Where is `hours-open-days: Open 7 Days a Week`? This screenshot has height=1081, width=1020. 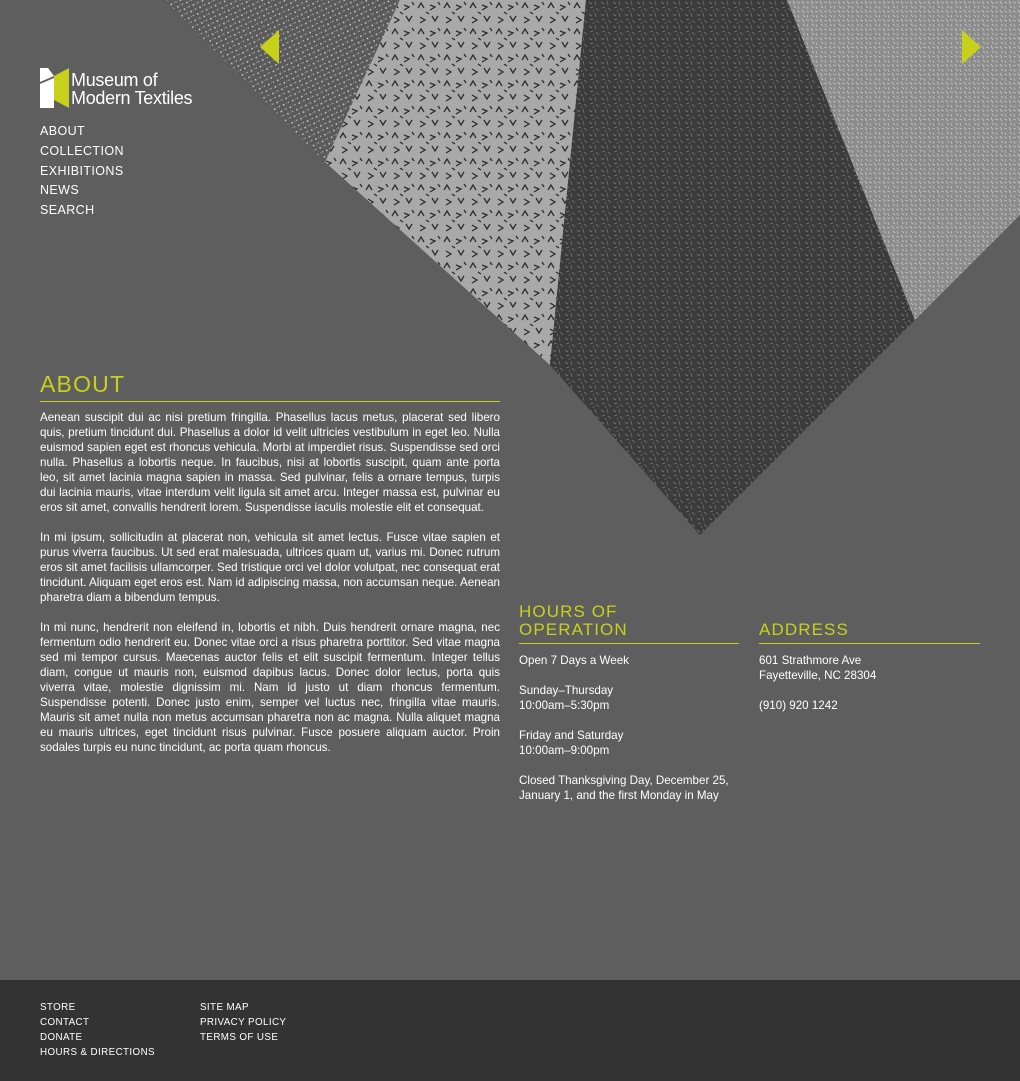
hours-open-days: Open 7 Days a Week is located at coordinates (574, 660).